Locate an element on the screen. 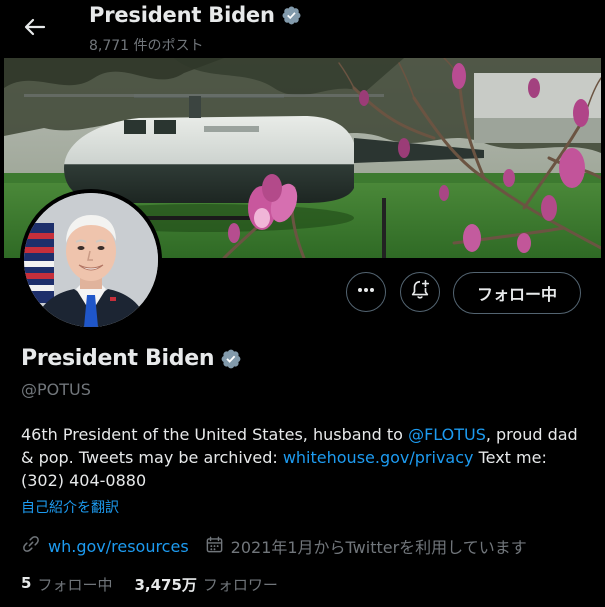  more-options-button is located at coordinates (366, 292).